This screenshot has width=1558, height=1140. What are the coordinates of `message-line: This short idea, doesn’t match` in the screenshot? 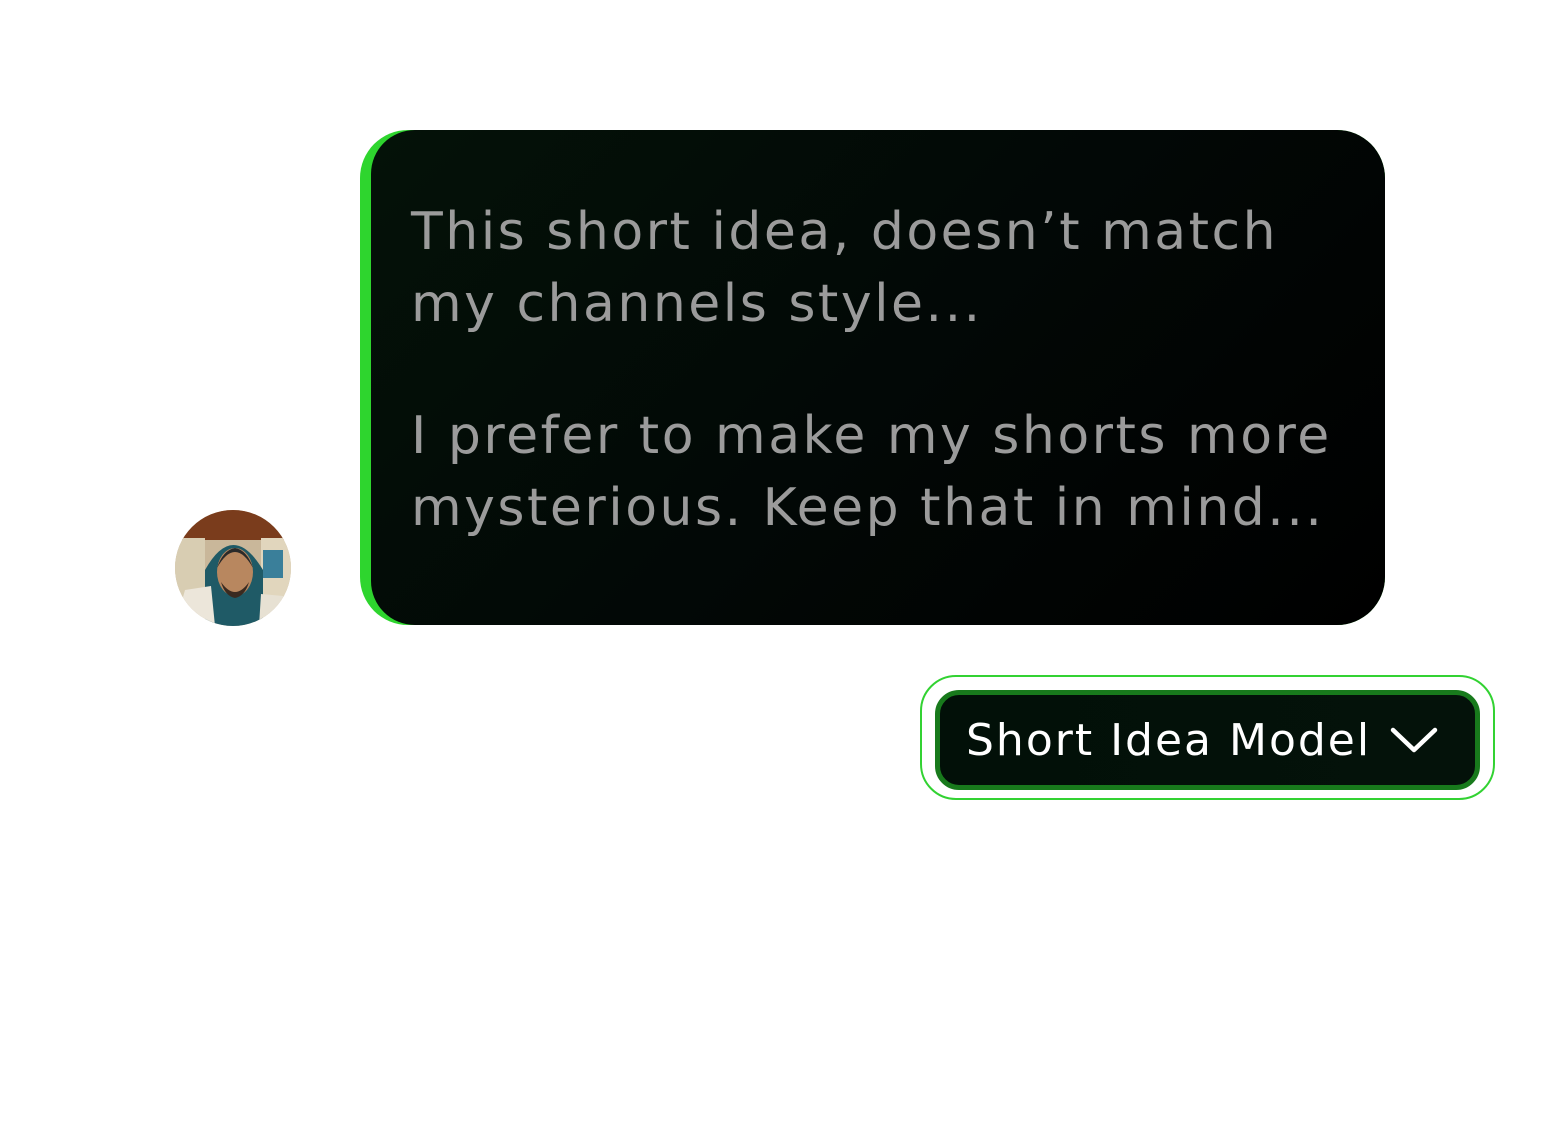 It's located at (845, 232).